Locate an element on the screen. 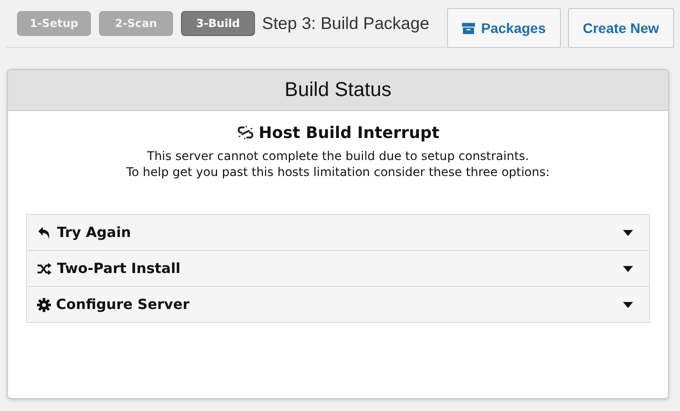 This screenshot has width=680, height=411. accordion-row: Try Again is located at coordinates (338, 232).